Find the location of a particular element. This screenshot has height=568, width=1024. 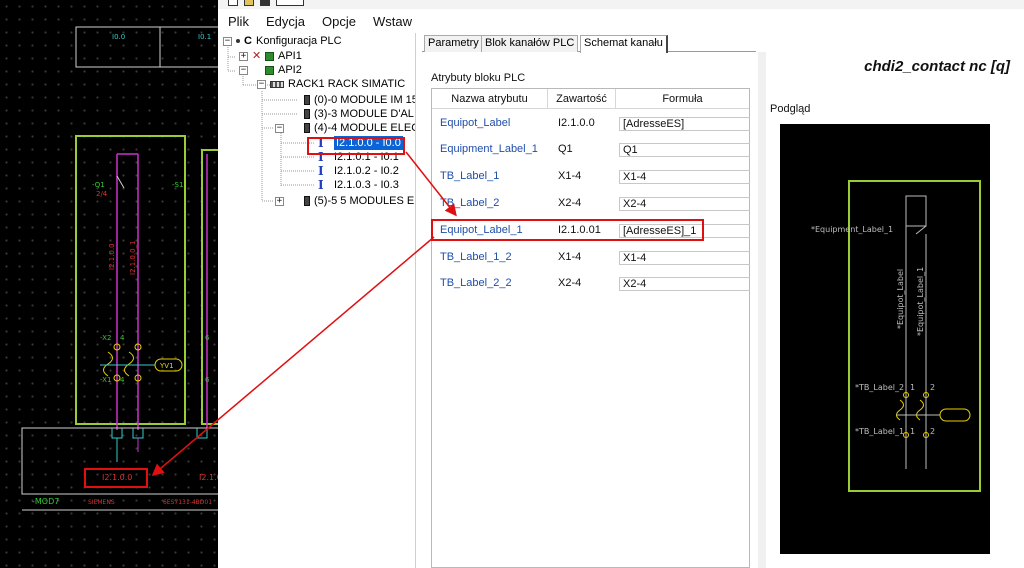

table-row: Equipot_Label I2.1.0.0 [AdresseES] is located at coordinates (591, 123).